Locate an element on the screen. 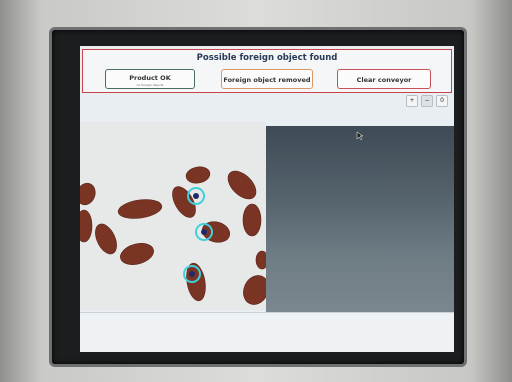 The height and width of the screenshot is (382, 512). clear-conveyor-label: Clear conveyor is located at coordinates (384, 80).